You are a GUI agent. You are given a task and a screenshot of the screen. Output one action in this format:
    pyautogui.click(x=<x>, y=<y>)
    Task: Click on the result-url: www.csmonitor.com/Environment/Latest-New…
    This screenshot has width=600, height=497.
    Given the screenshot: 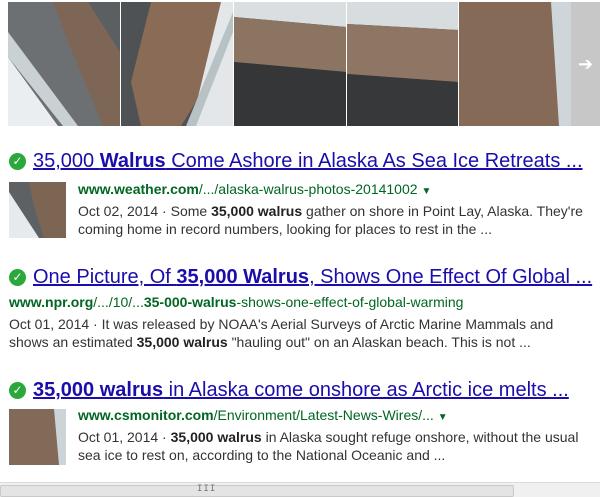 What is the action you would take?
    pyautogui.click(x=263, y=415)
    